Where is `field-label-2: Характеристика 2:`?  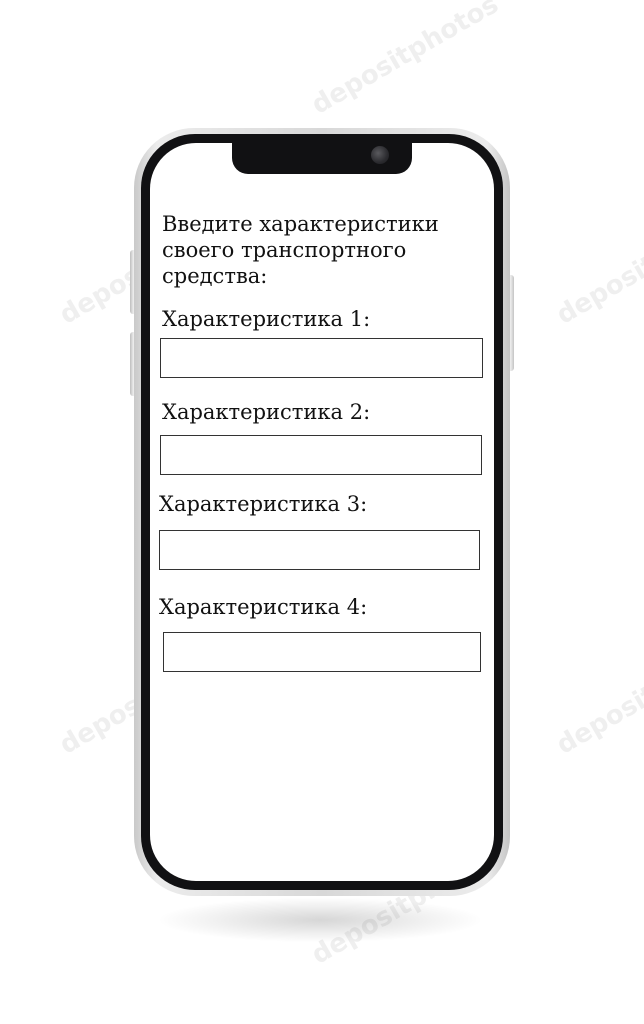
field-label-2: Характеристика 2: is located at coordinates (266, 412).